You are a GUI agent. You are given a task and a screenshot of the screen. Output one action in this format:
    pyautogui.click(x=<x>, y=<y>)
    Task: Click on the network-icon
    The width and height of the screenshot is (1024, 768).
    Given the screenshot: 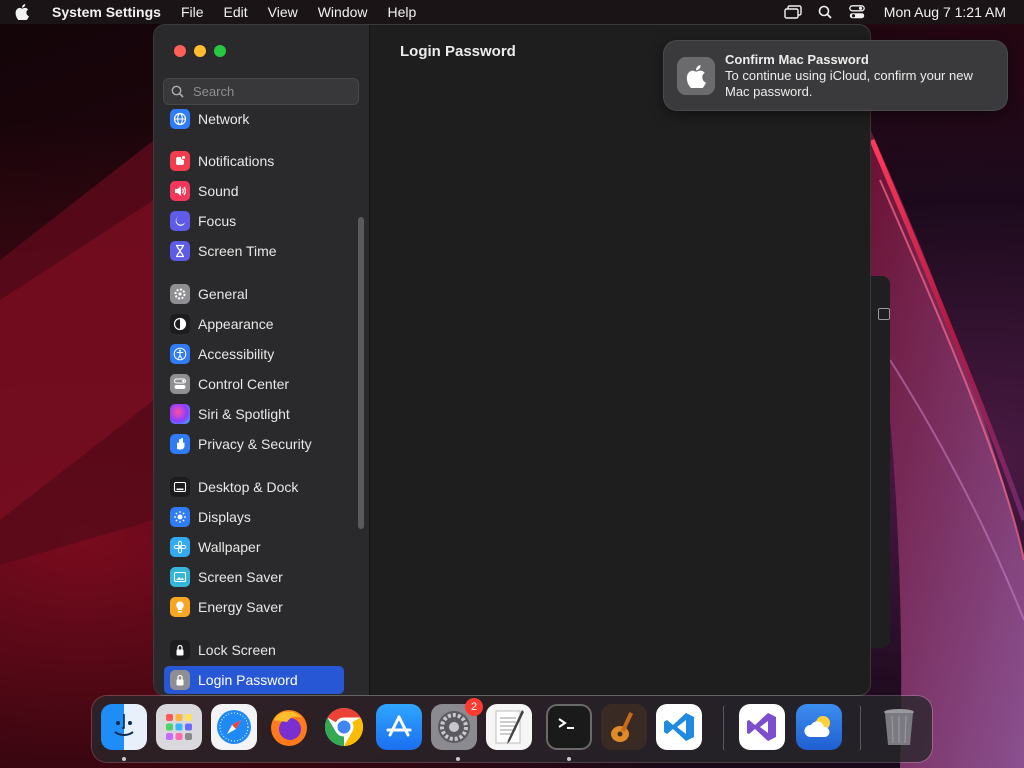 What is the action you would take?
    pyautogui.click(x=180, y=119)
    